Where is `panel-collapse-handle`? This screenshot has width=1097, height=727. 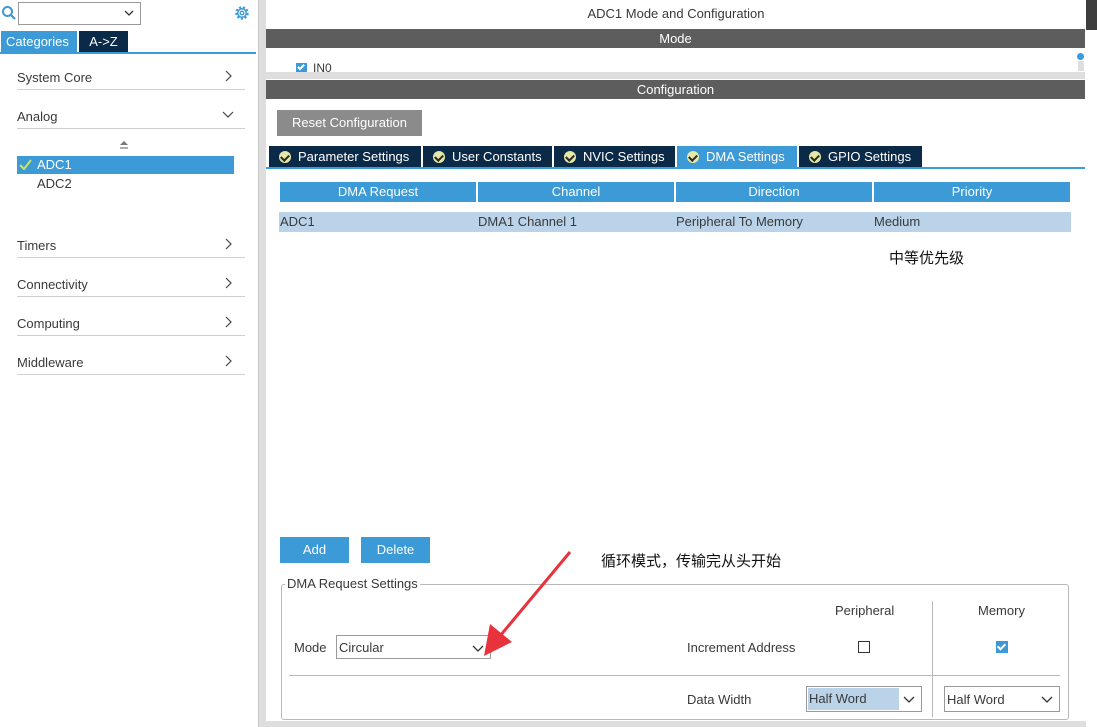
panel-collapse-handle is located at coordinates (1091, 15).